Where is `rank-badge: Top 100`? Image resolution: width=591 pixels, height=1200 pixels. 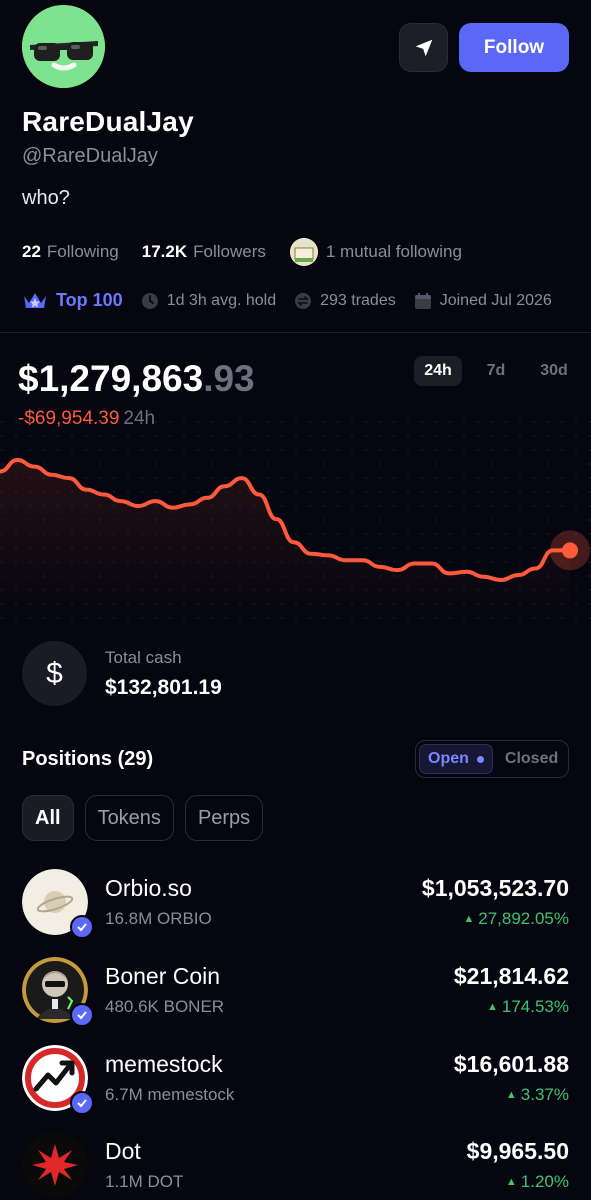 rank-badge: Top 100 is located at coordinates (72, 300).